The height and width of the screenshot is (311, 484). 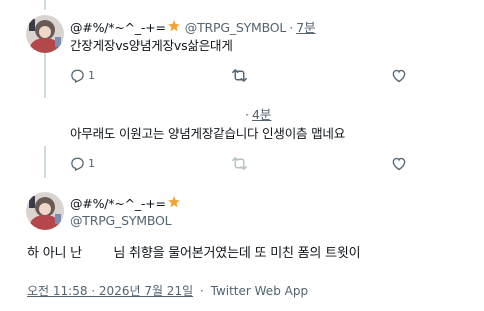 I want to click on main-tweet-text: 하 아니 난 님 취향을 물어본거였는데 또 미친 폼의 트윗이, so click(x=194, y=253).